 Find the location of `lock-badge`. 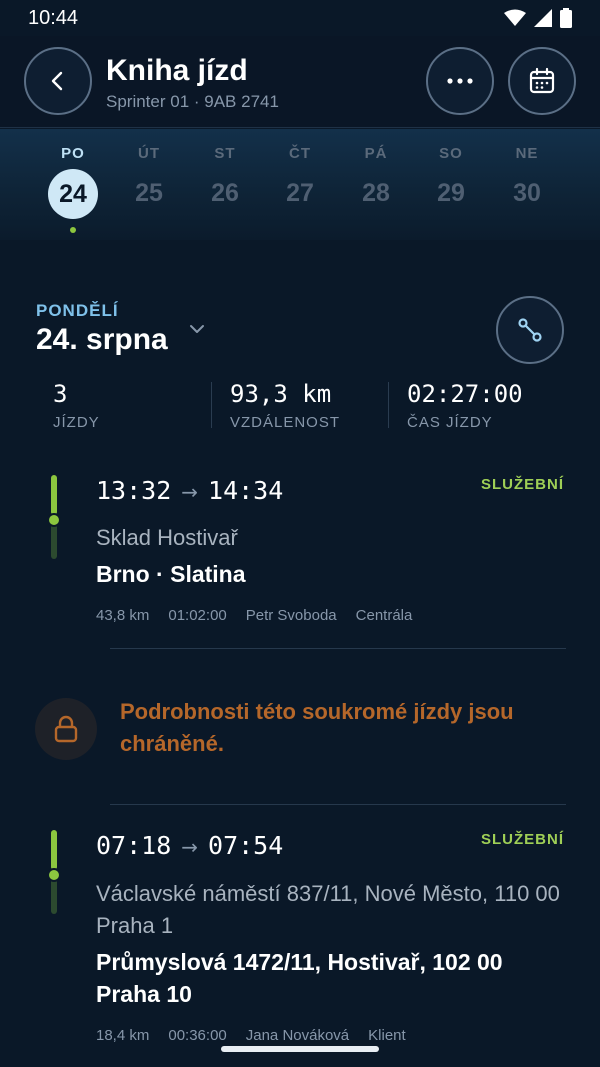

lock-badge is located at coordinates (66, 729).